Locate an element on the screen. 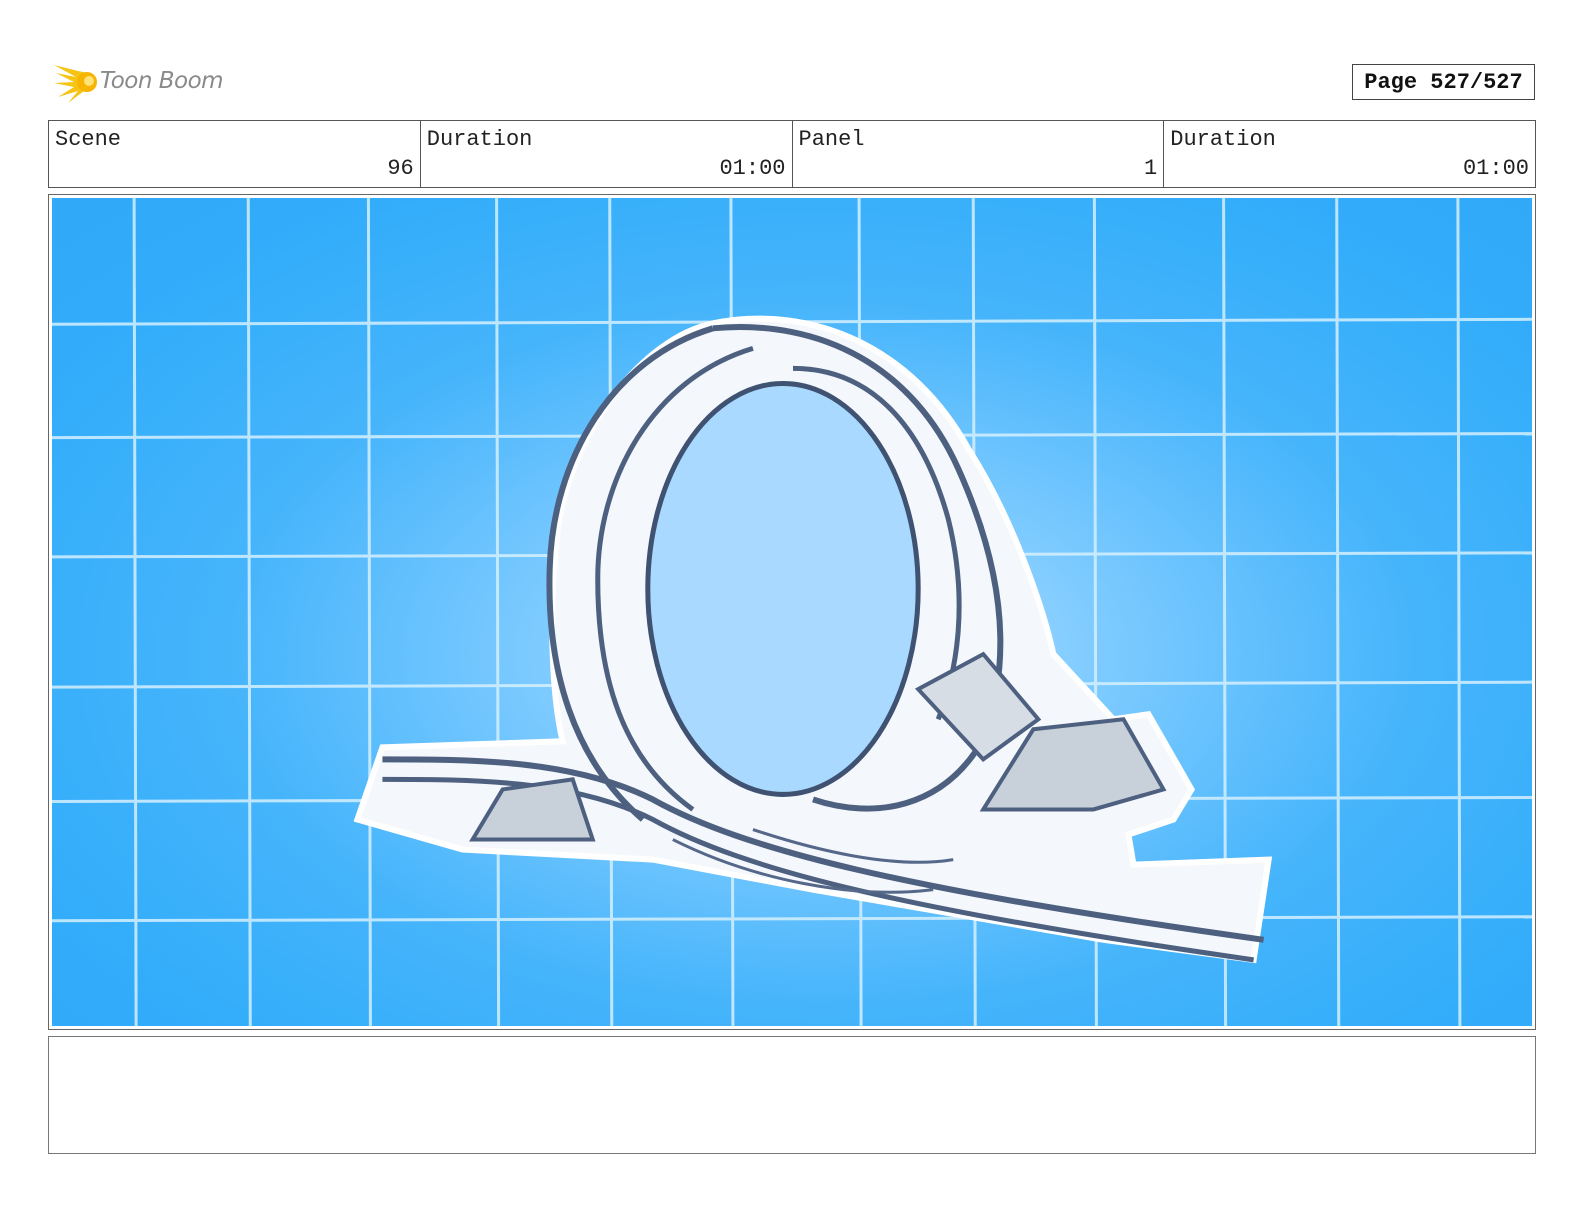  toon-boom-logo: Toon Boom is located at coordinates (150, 81).